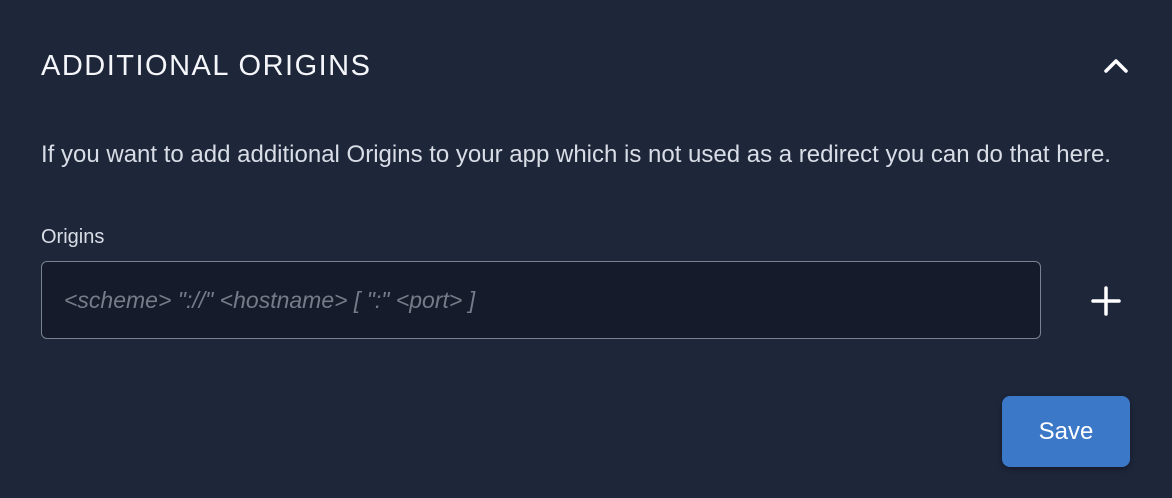  I want to click on origin-input, so click(541, 300).